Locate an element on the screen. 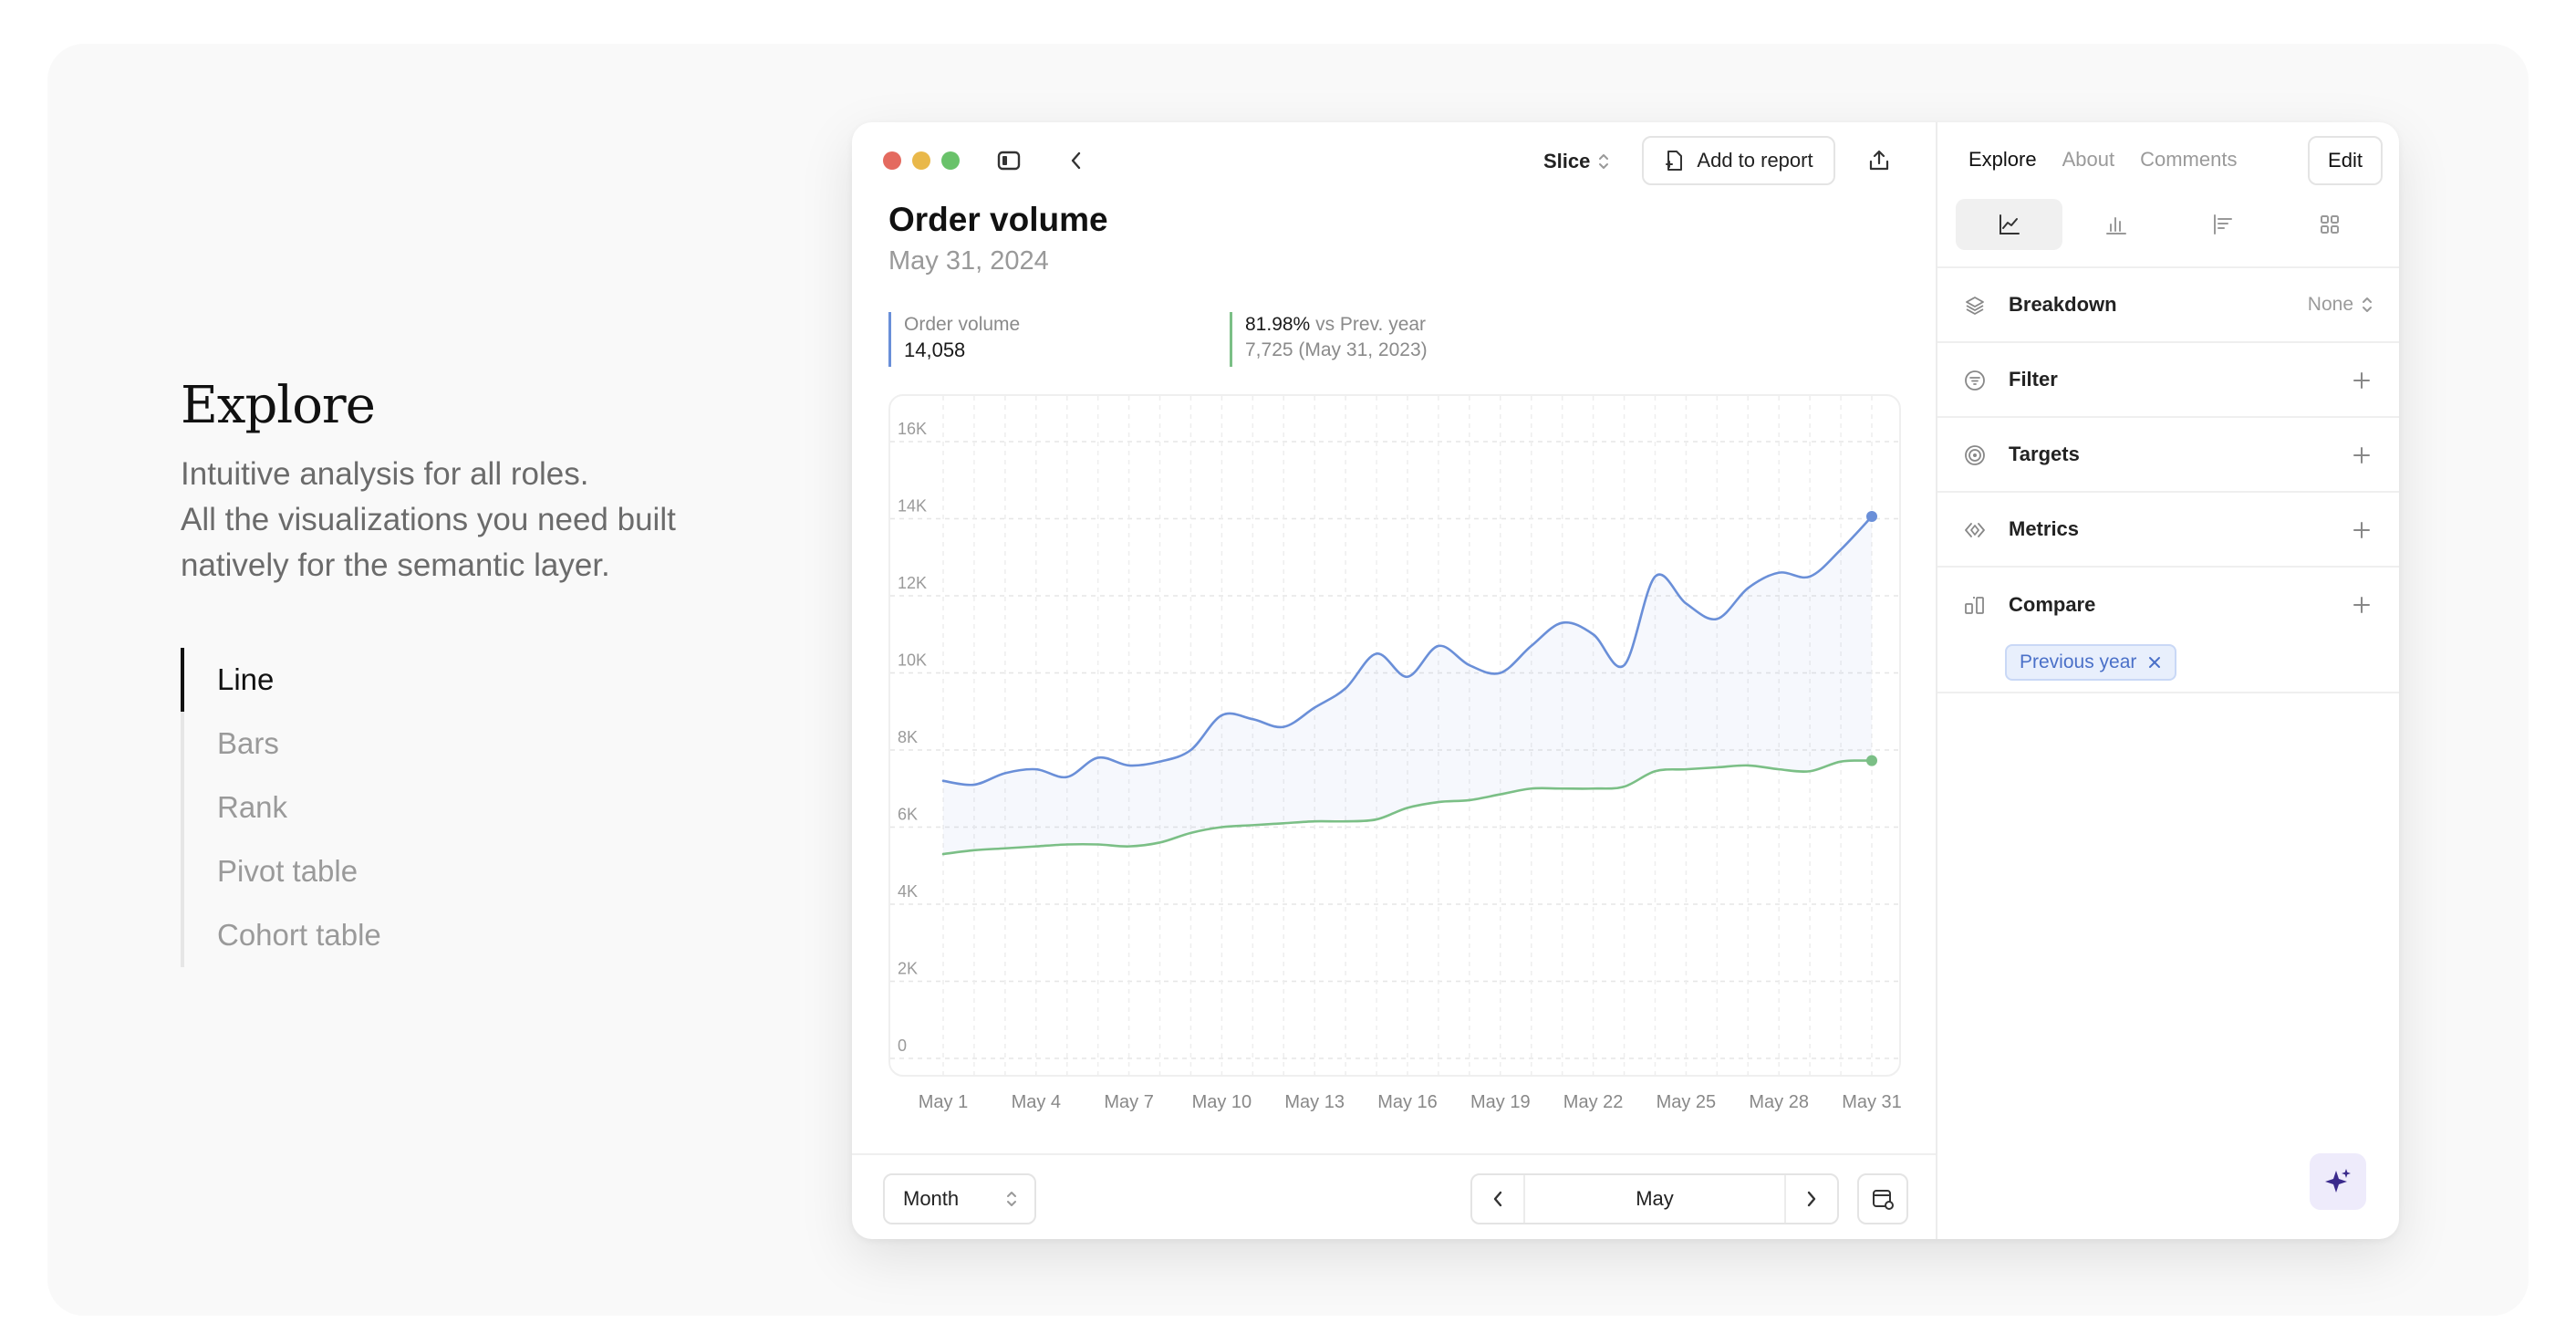 This screenshot has height=1344, width=2576. metric-stat: Order volume 14,058 is located at coordinates (954, 339).